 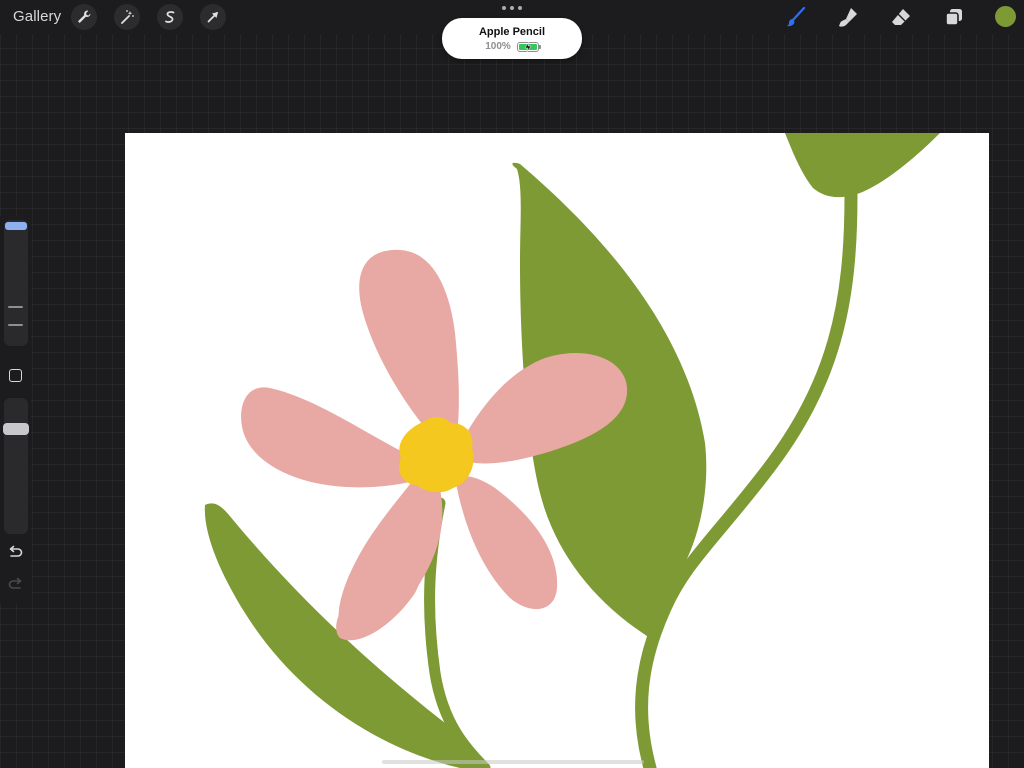 I want to click on more-options-dots, so click(x=512, y=8).